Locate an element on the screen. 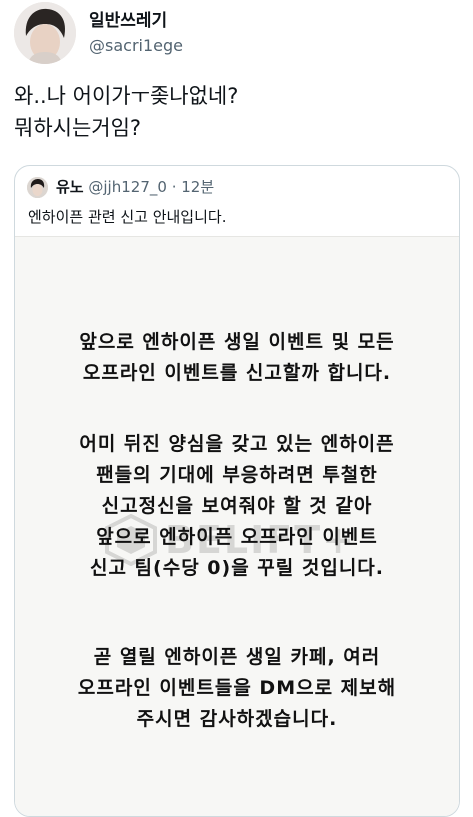 Image resolution: width=473 pixels, height=817 pixels. notice-line: 곧 열릴 엔하이픈 생일 카페, 여러 is located at coordinates (237, 657).